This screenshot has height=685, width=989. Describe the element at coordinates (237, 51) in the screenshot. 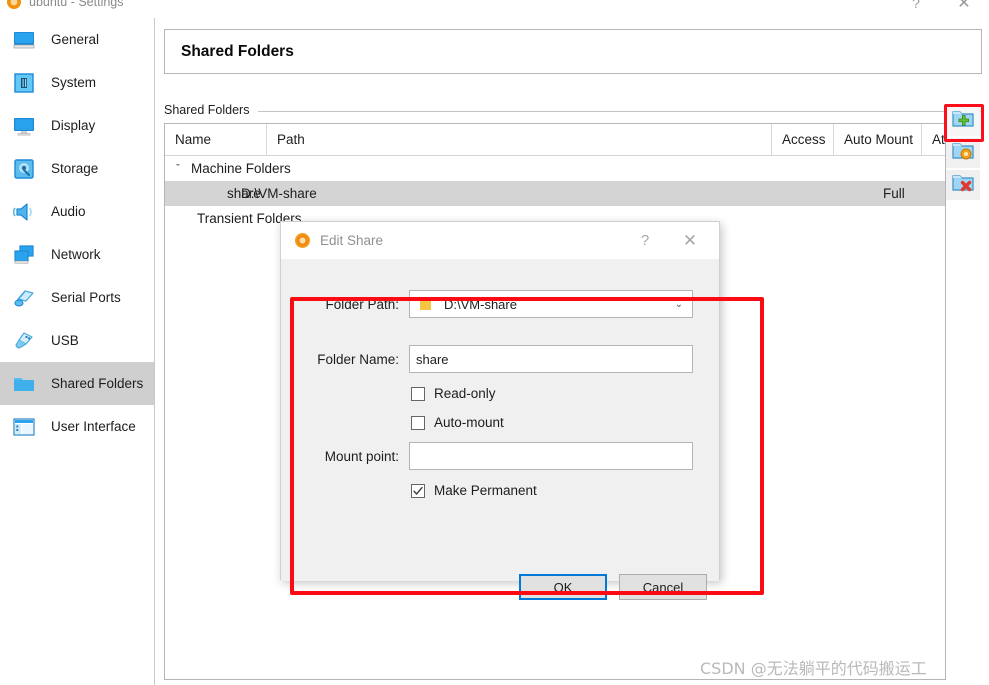

I see `page-title: Shared Folders` at that location.